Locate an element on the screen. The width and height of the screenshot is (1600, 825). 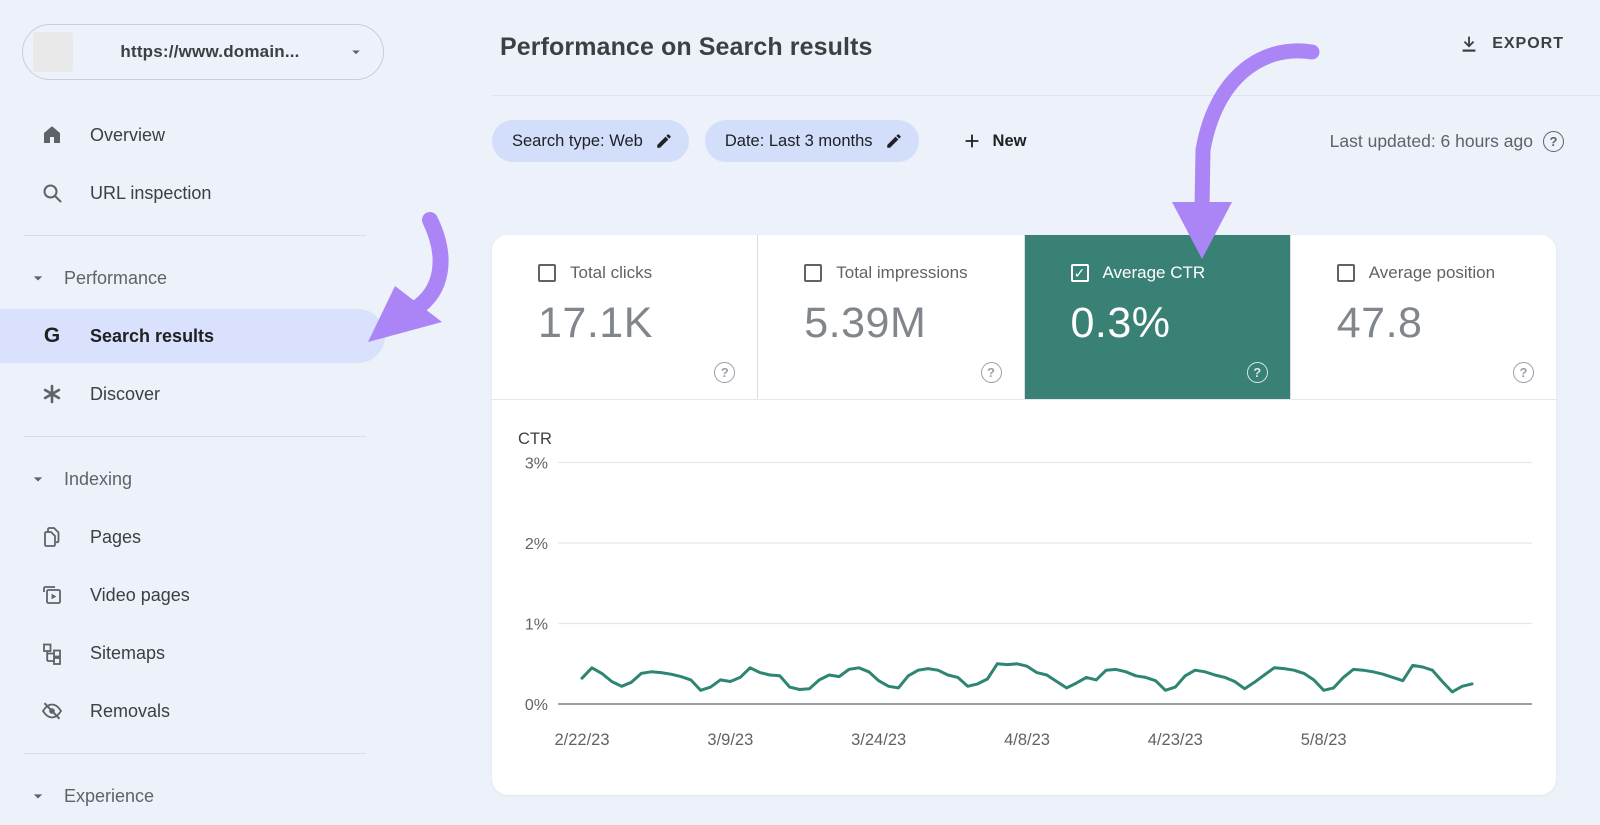
sidebar-item-label: Pages is located at coordinates (116, 536).